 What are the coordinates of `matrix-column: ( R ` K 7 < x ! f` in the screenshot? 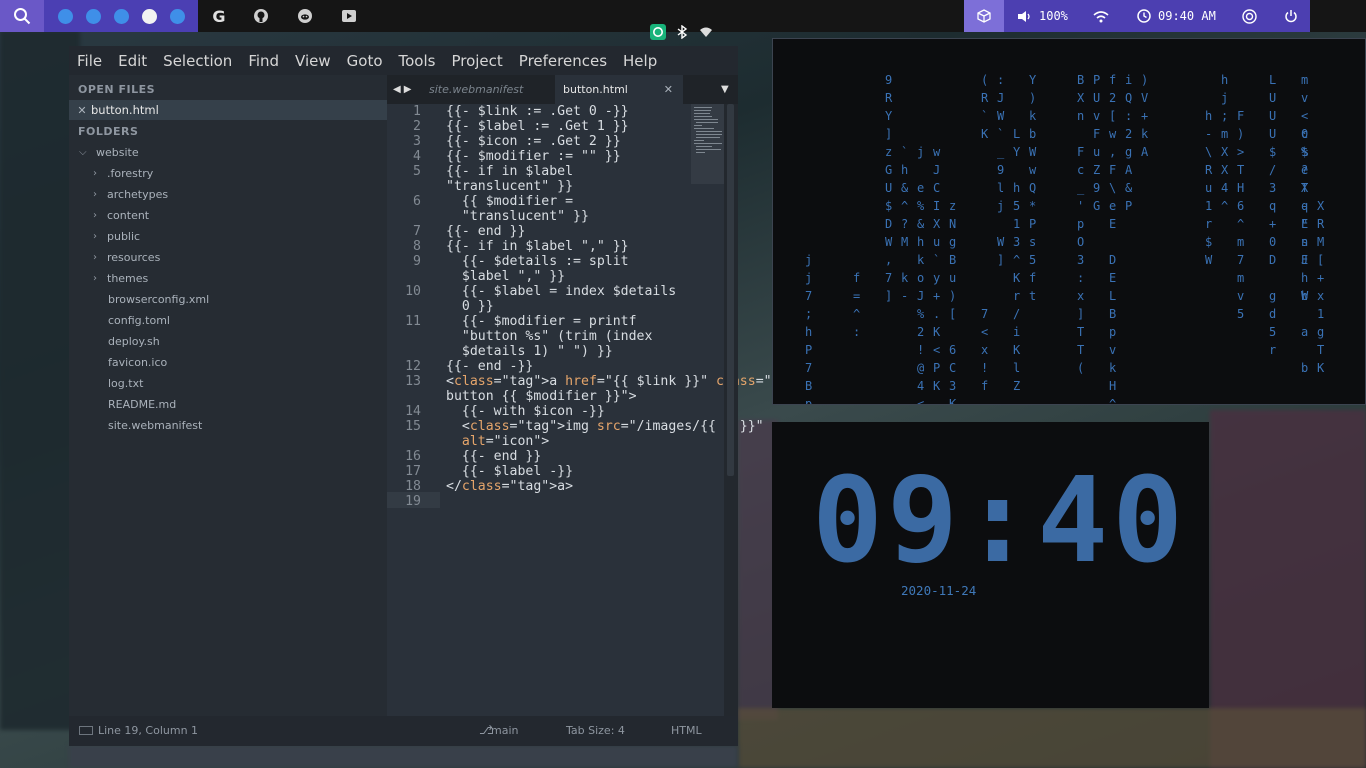 It's located at (985, 233).